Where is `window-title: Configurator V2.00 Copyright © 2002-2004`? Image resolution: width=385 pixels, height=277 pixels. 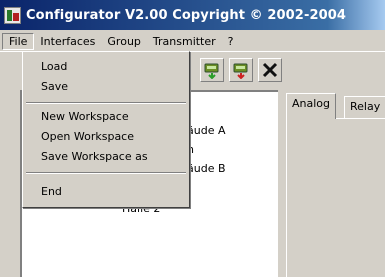
window-title: Configurator V2.00 Copyright © 2002-2004 is located at coordinates (186, 15).